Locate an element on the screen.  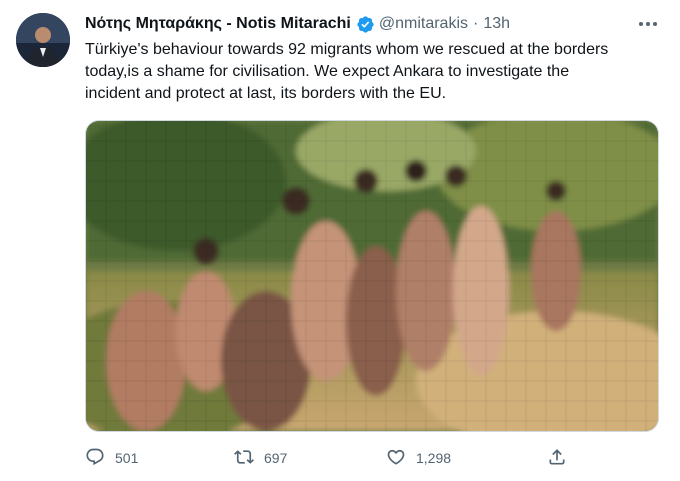
like-count: 1,298 is located at coordinates (434, 458).